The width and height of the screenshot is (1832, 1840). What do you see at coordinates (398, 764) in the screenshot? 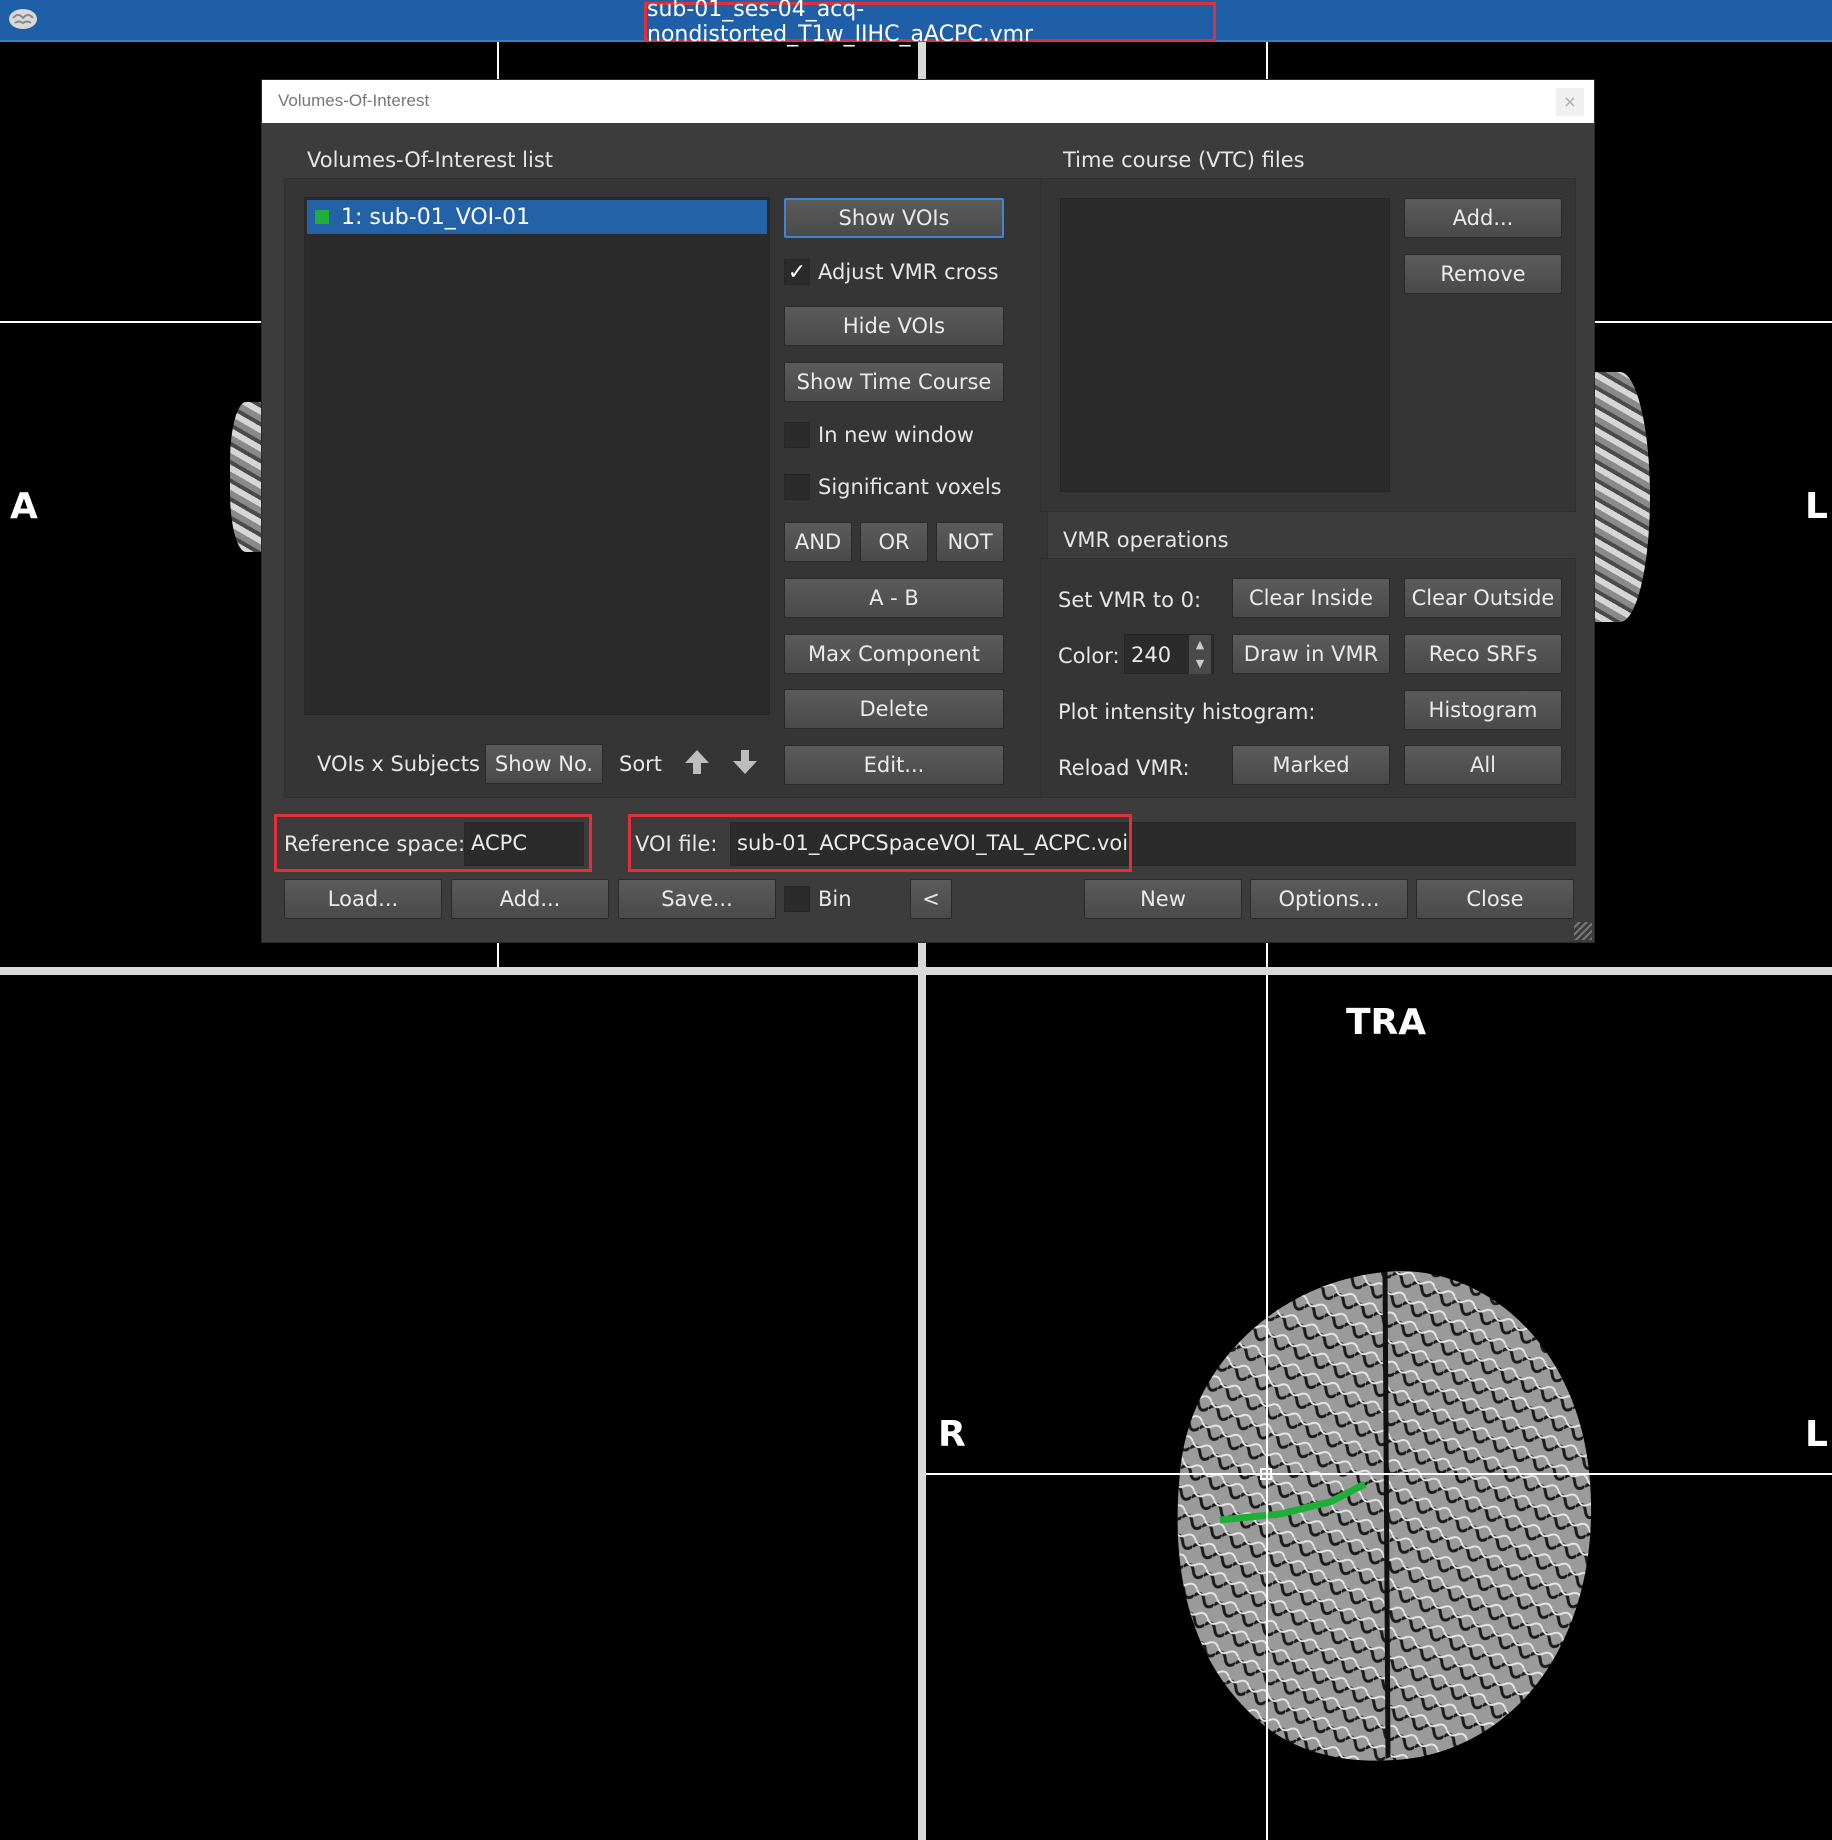
I see `vois-x-subjects-label: VOIs x Subjects` at bounding box center [398, 764].